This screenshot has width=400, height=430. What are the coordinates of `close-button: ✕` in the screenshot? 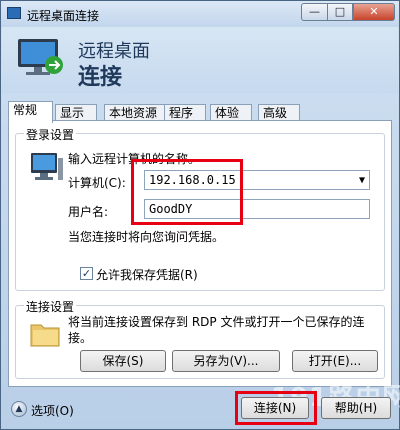 It's located at (374, 12).